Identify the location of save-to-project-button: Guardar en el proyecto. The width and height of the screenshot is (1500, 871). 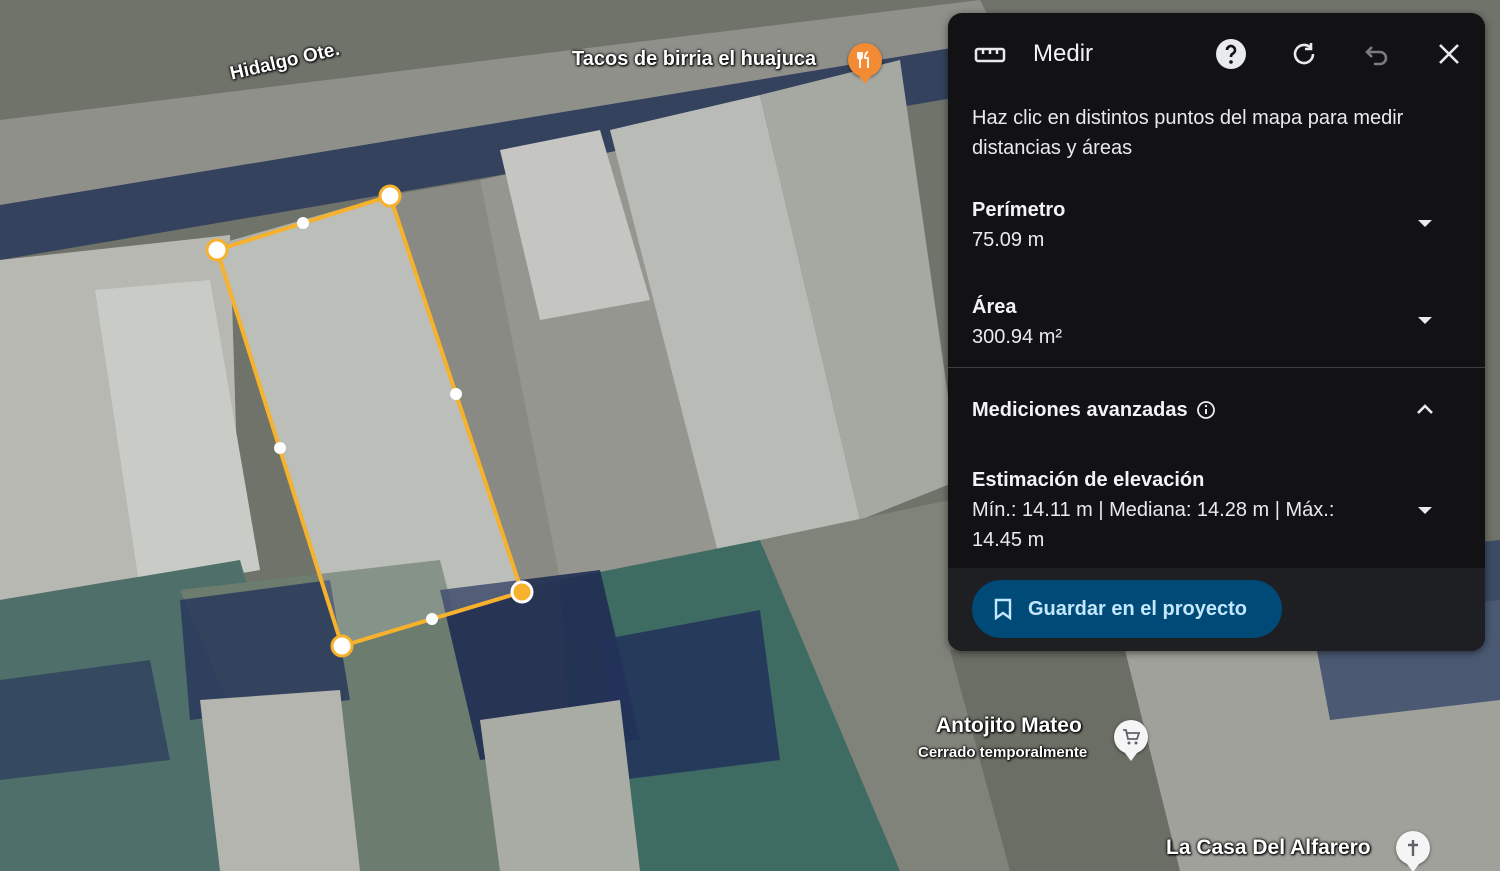
(1127, 609).